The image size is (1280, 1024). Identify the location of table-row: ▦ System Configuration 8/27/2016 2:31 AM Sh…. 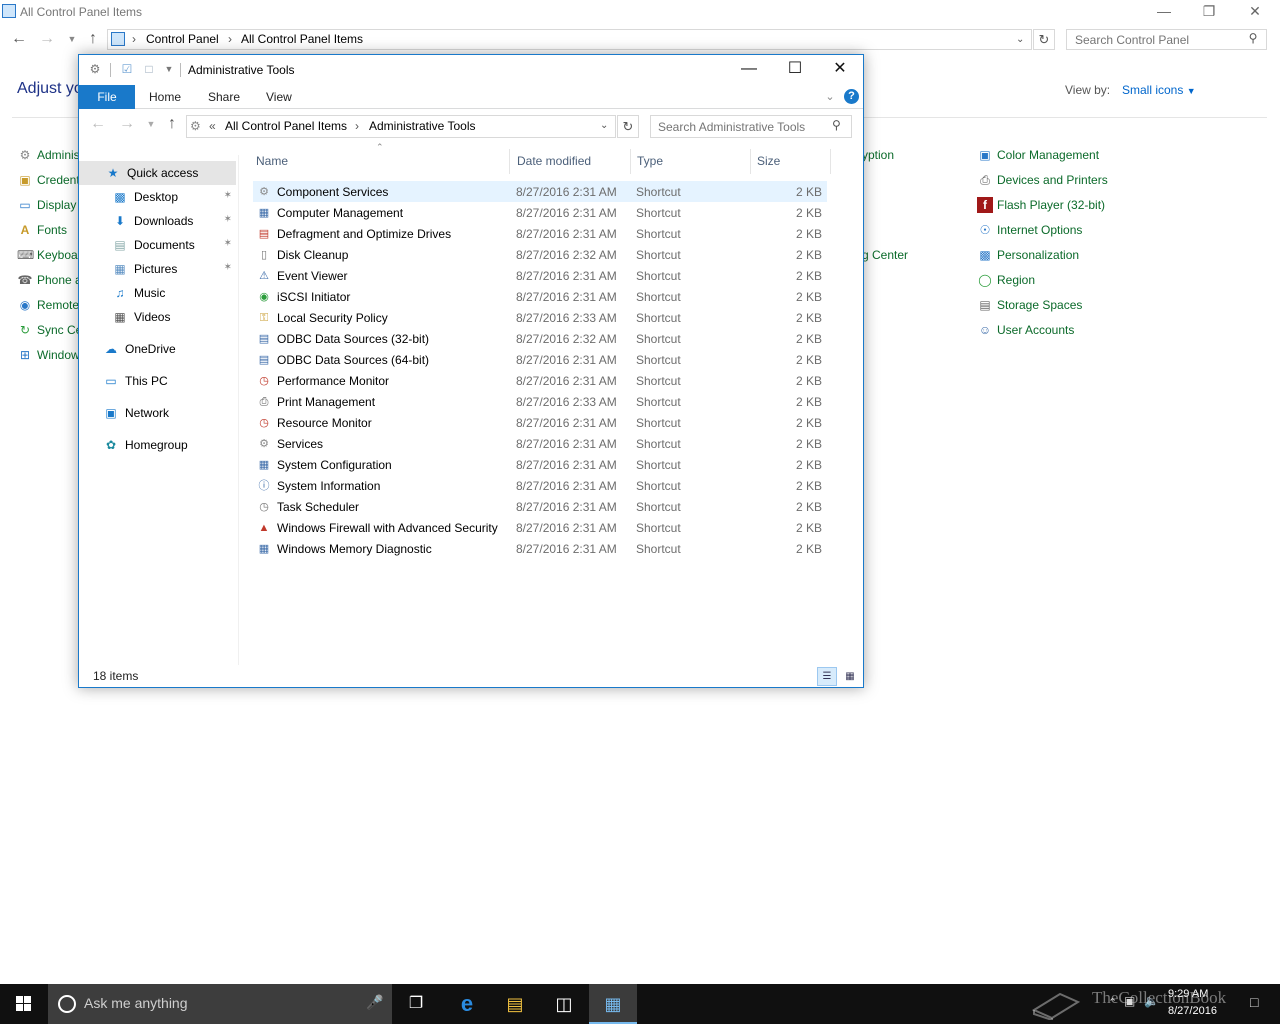
(540, 464).